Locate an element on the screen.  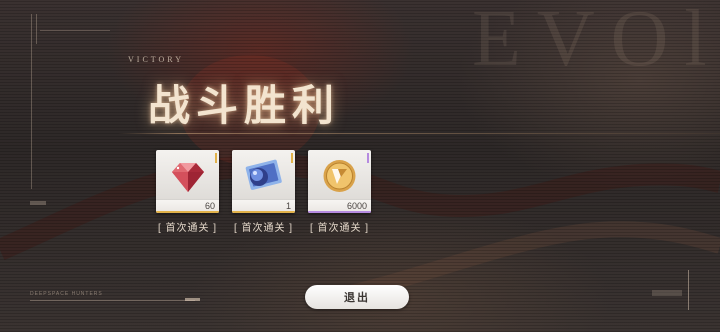
red-diamond-icon is located at coordinates (188, 177).